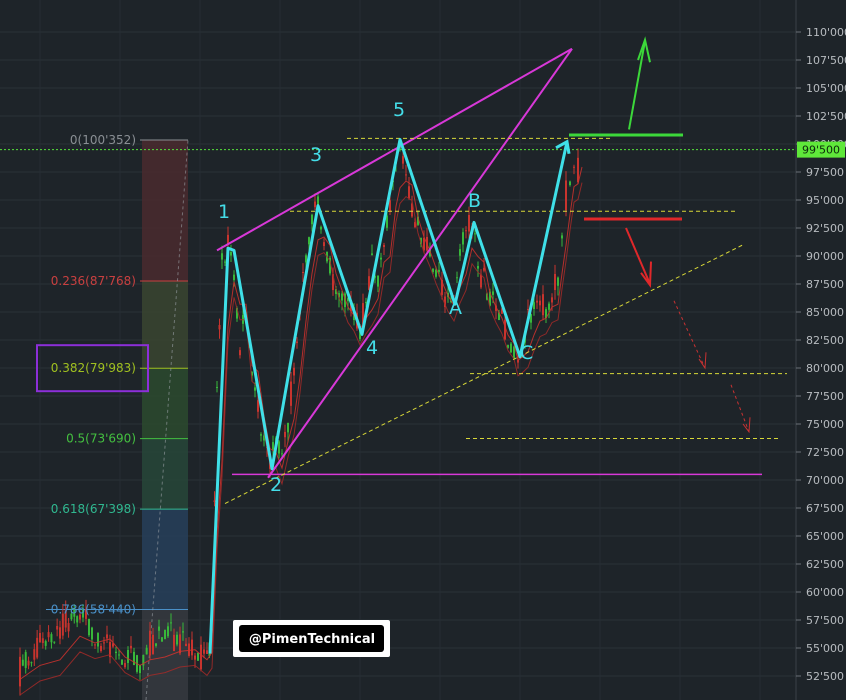 The height and width of the screenshot is (700, 846). I want to click on fib-level-label: 0(100'352), so click(103, 140).